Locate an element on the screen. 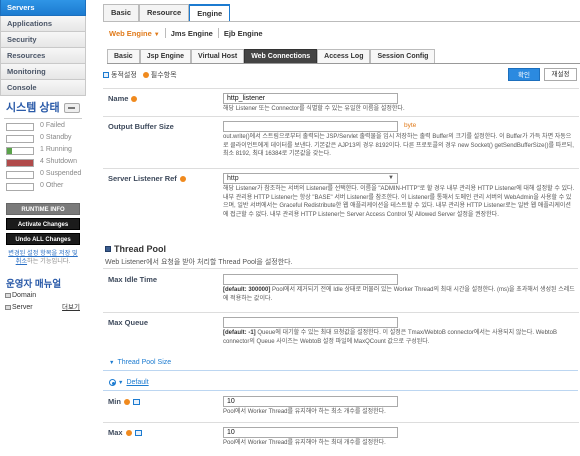 Image resolution: width=580 pixels, height=456 pixels. max-input: 10 is located at coordinates (310, 432).